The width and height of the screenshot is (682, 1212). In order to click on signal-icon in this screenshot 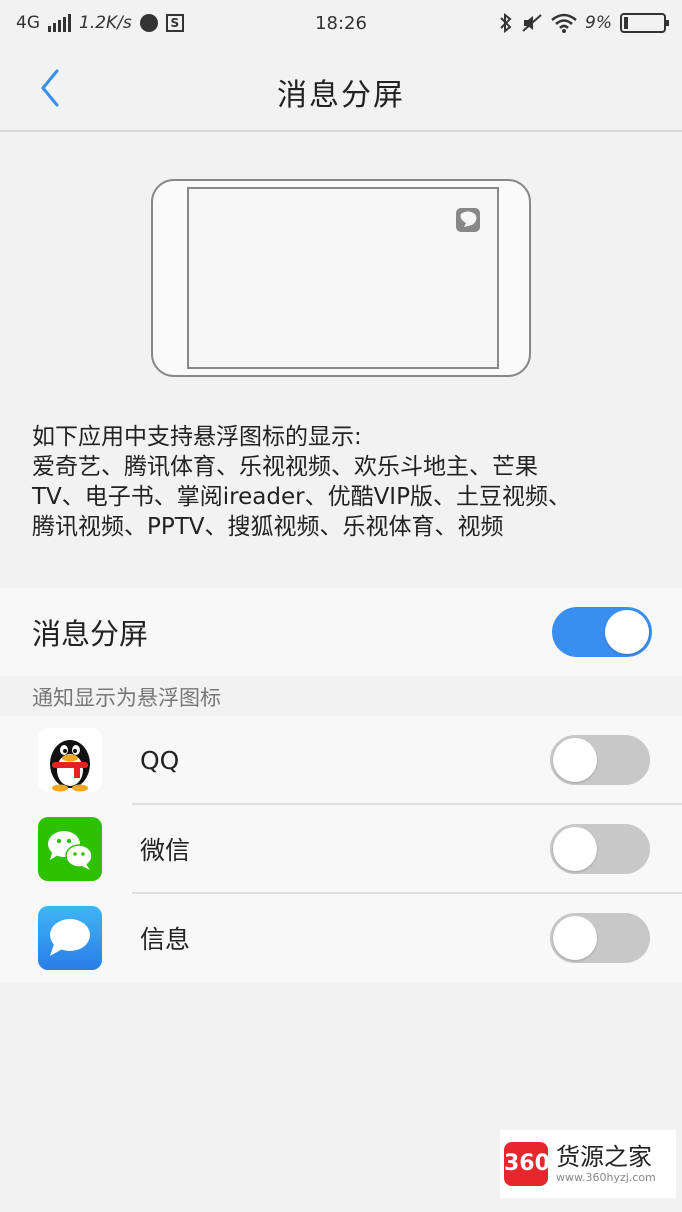, I will do `click(59, 23)`.